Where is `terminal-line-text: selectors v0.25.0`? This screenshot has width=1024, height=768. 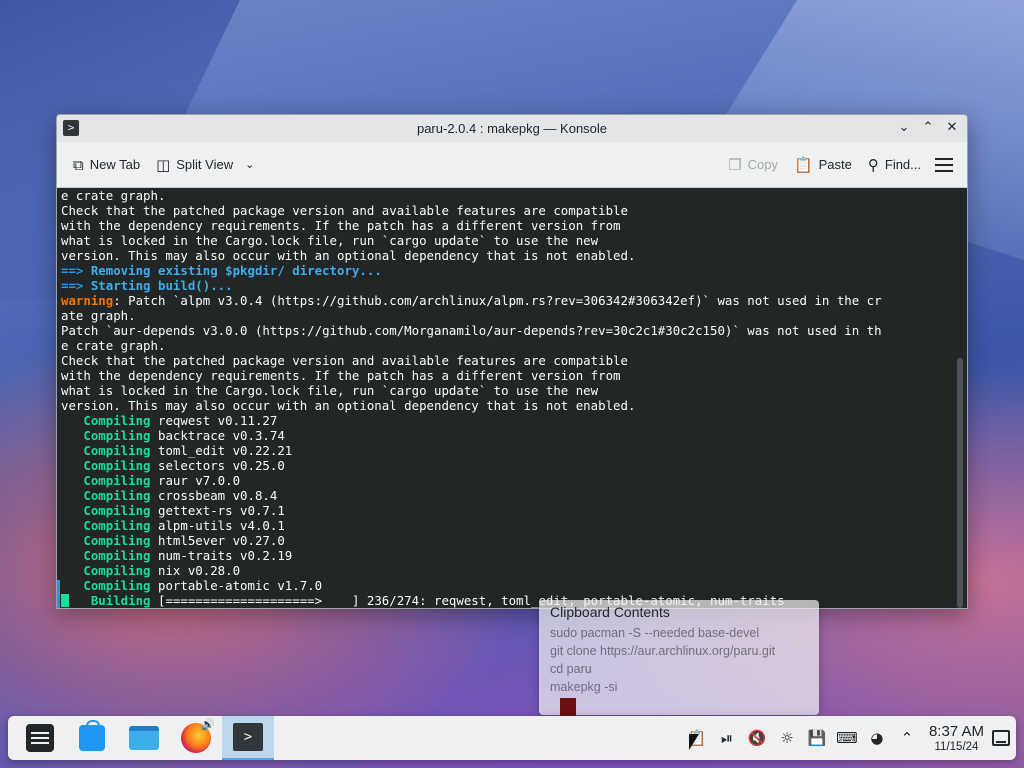 terminal-line-text: selectors v0.25.0 is located at coordinates (217, 465).